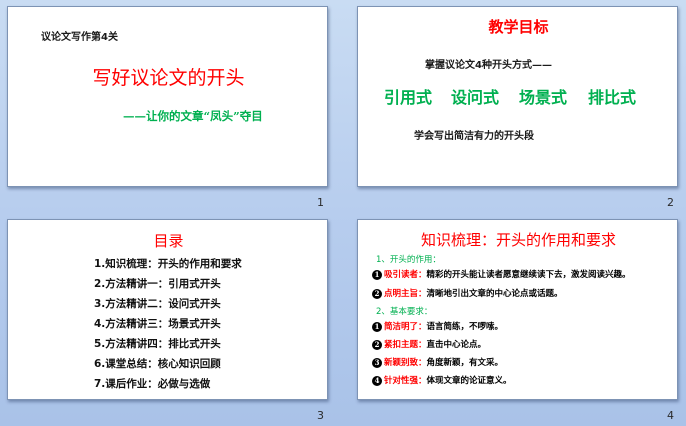 The image size is (686, 426). I want to click on role-row: 2 点明主旨：清晰地引出文章的中心论点或话题。, so click(467, 293).